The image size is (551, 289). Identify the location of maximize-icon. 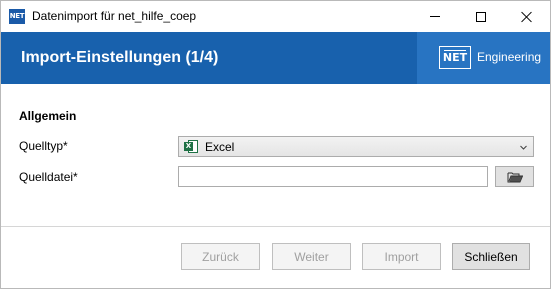
(481, 16).